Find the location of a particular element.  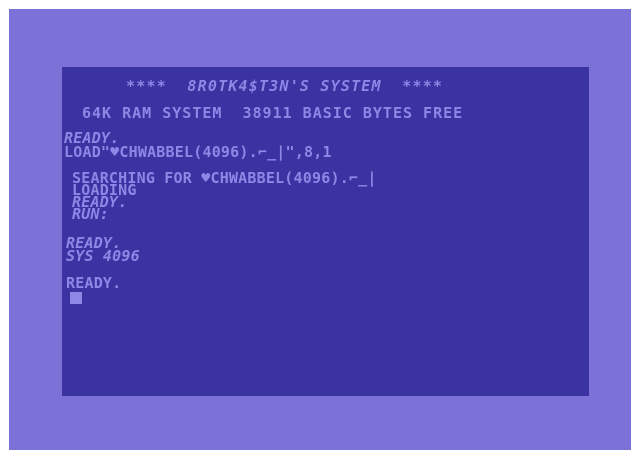

memory-info: 64K RAM SYSTEM 38911 BASIC BYTES FREE is located at coordinates (273, 113).